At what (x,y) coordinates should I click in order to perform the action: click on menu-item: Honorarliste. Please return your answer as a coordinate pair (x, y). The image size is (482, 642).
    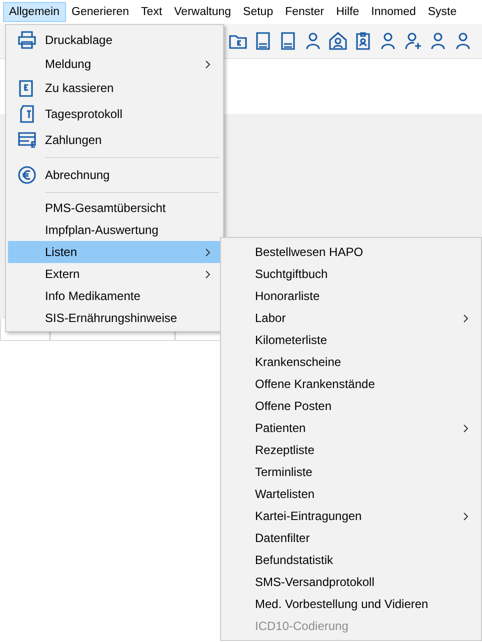
    Looking at the image, I should click on (351, 296).